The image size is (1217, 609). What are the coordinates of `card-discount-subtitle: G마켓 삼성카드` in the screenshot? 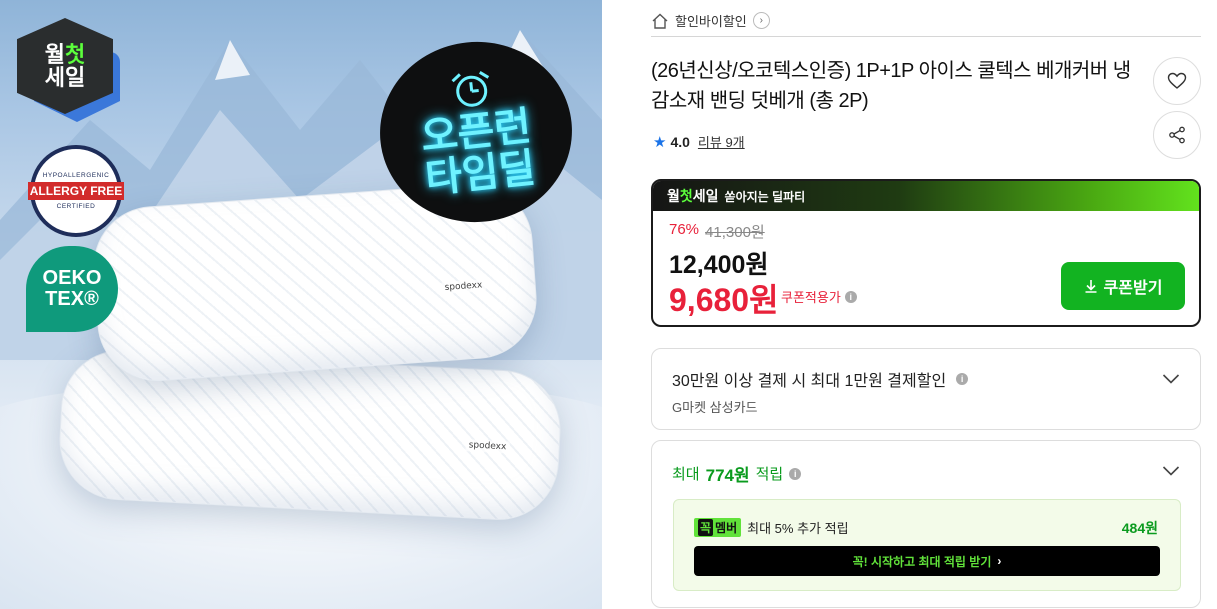 It's located at (715, 407).